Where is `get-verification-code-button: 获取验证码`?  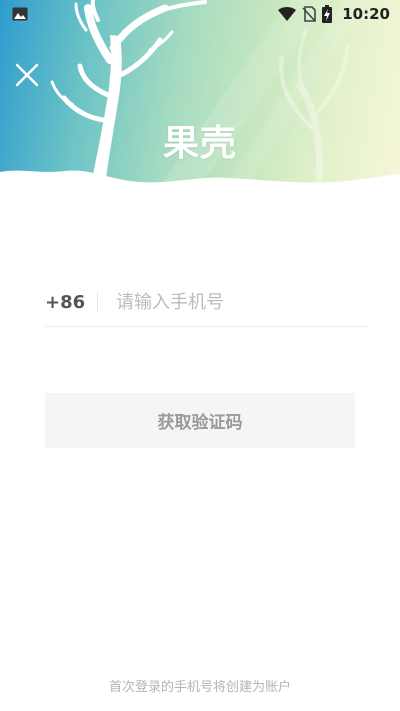
get-verification-code-button: 获取验证码 is located at coordinates (200, 420).